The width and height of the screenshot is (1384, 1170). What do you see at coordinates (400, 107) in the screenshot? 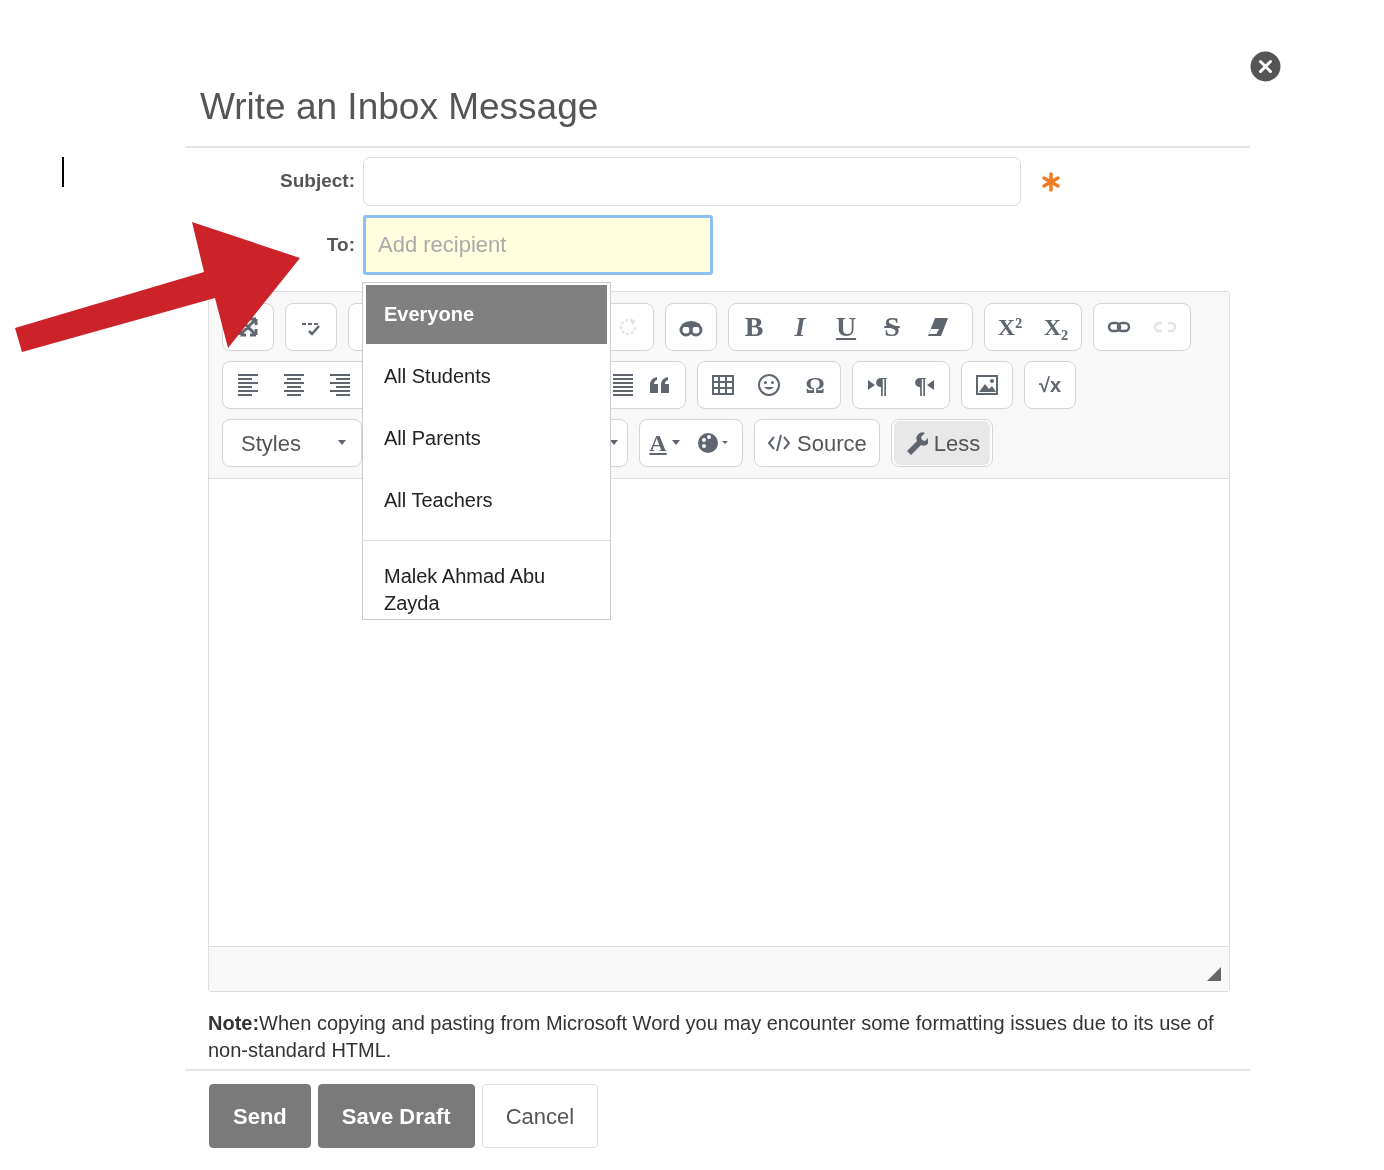
I see `dialog-title: Write an Inbox Message` at bounding box center [400, 107].